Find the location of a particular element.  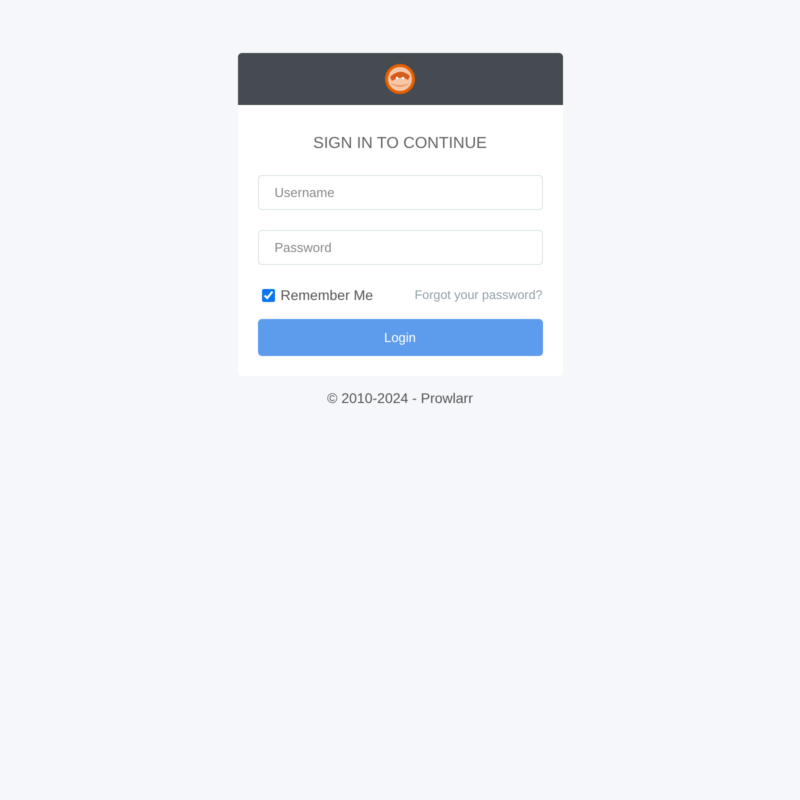

copyright-text: © 2010-2024 - Prowlarr is located at coordinates (400, 398).